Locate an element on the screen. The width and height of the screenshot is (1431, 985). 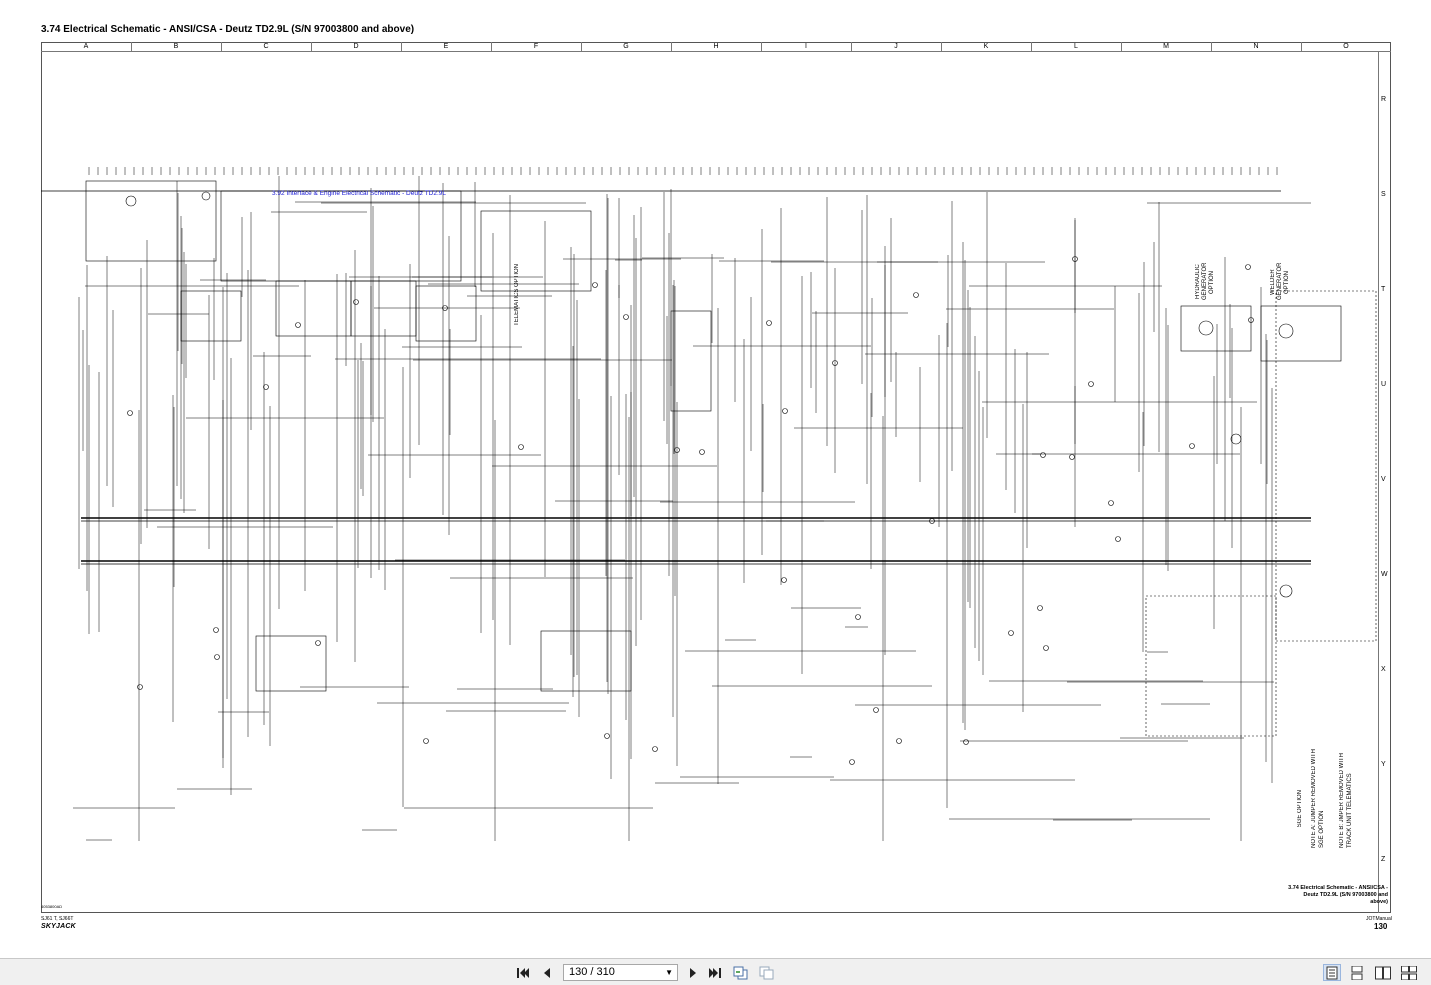
row-label-v: V is located at coordinates (1383, 479).